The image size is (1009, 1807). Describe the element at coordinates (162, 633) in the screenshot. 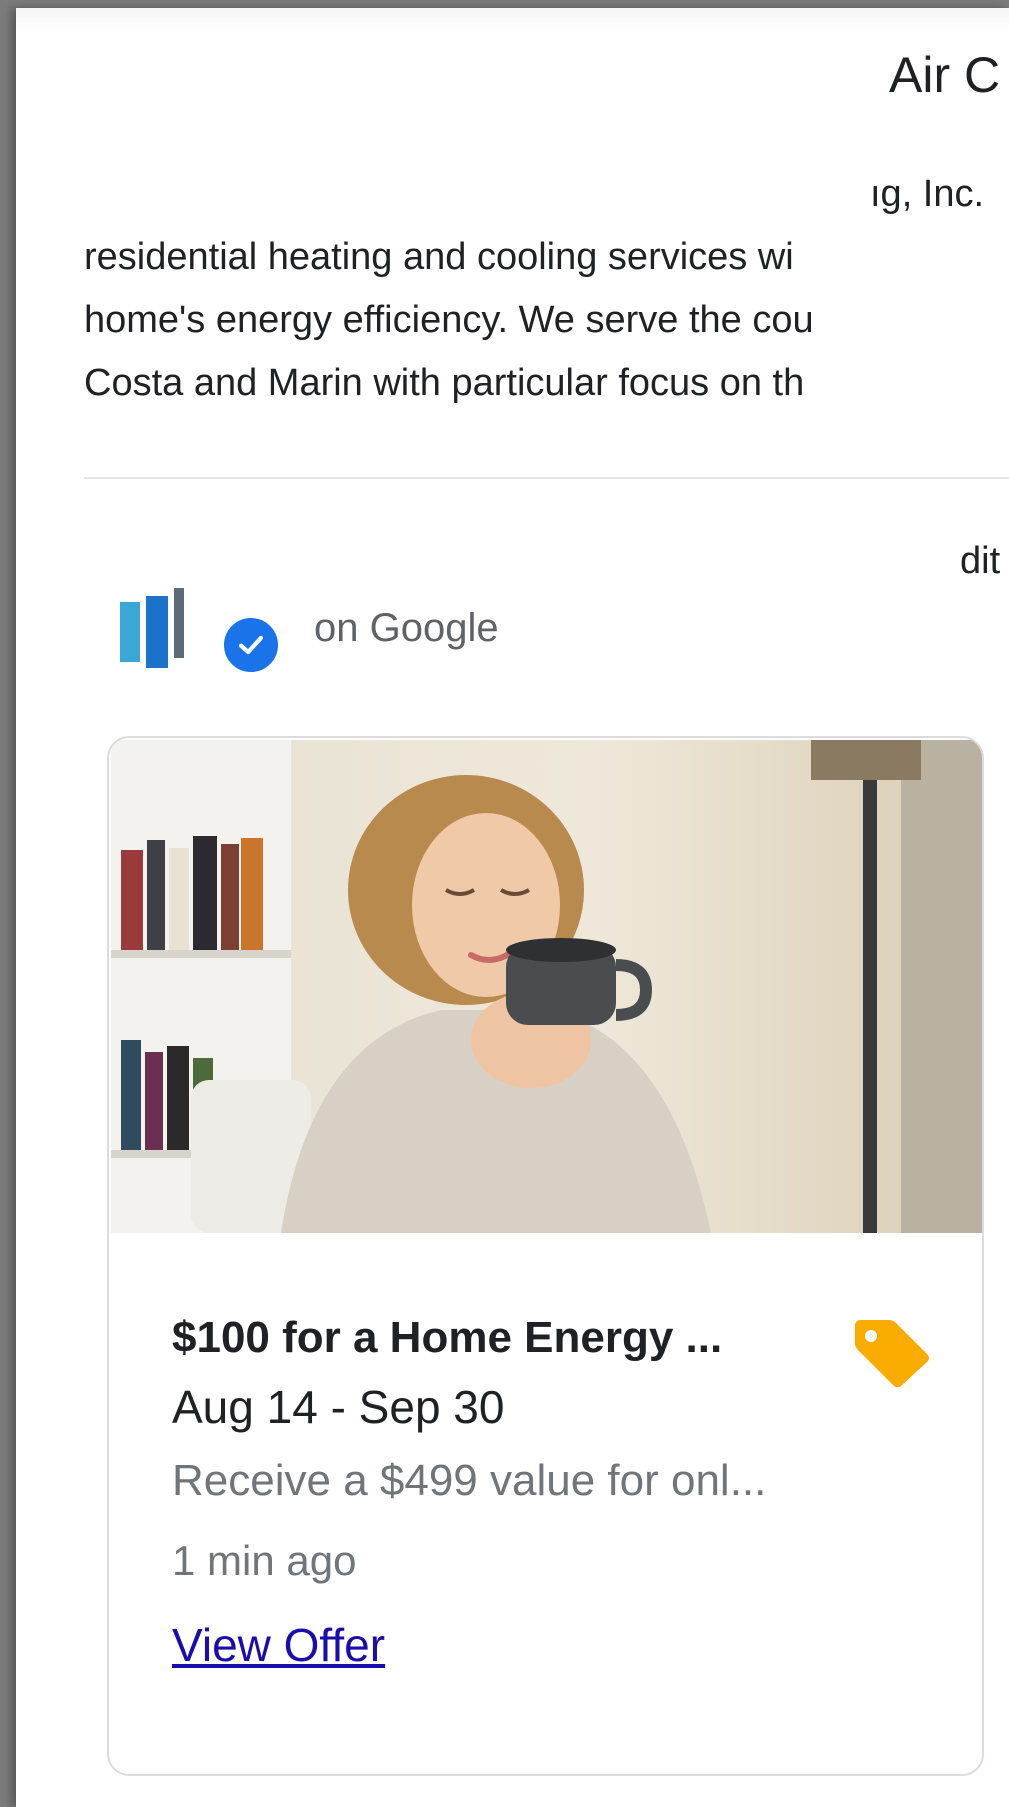

I see `business-logo` at that location.